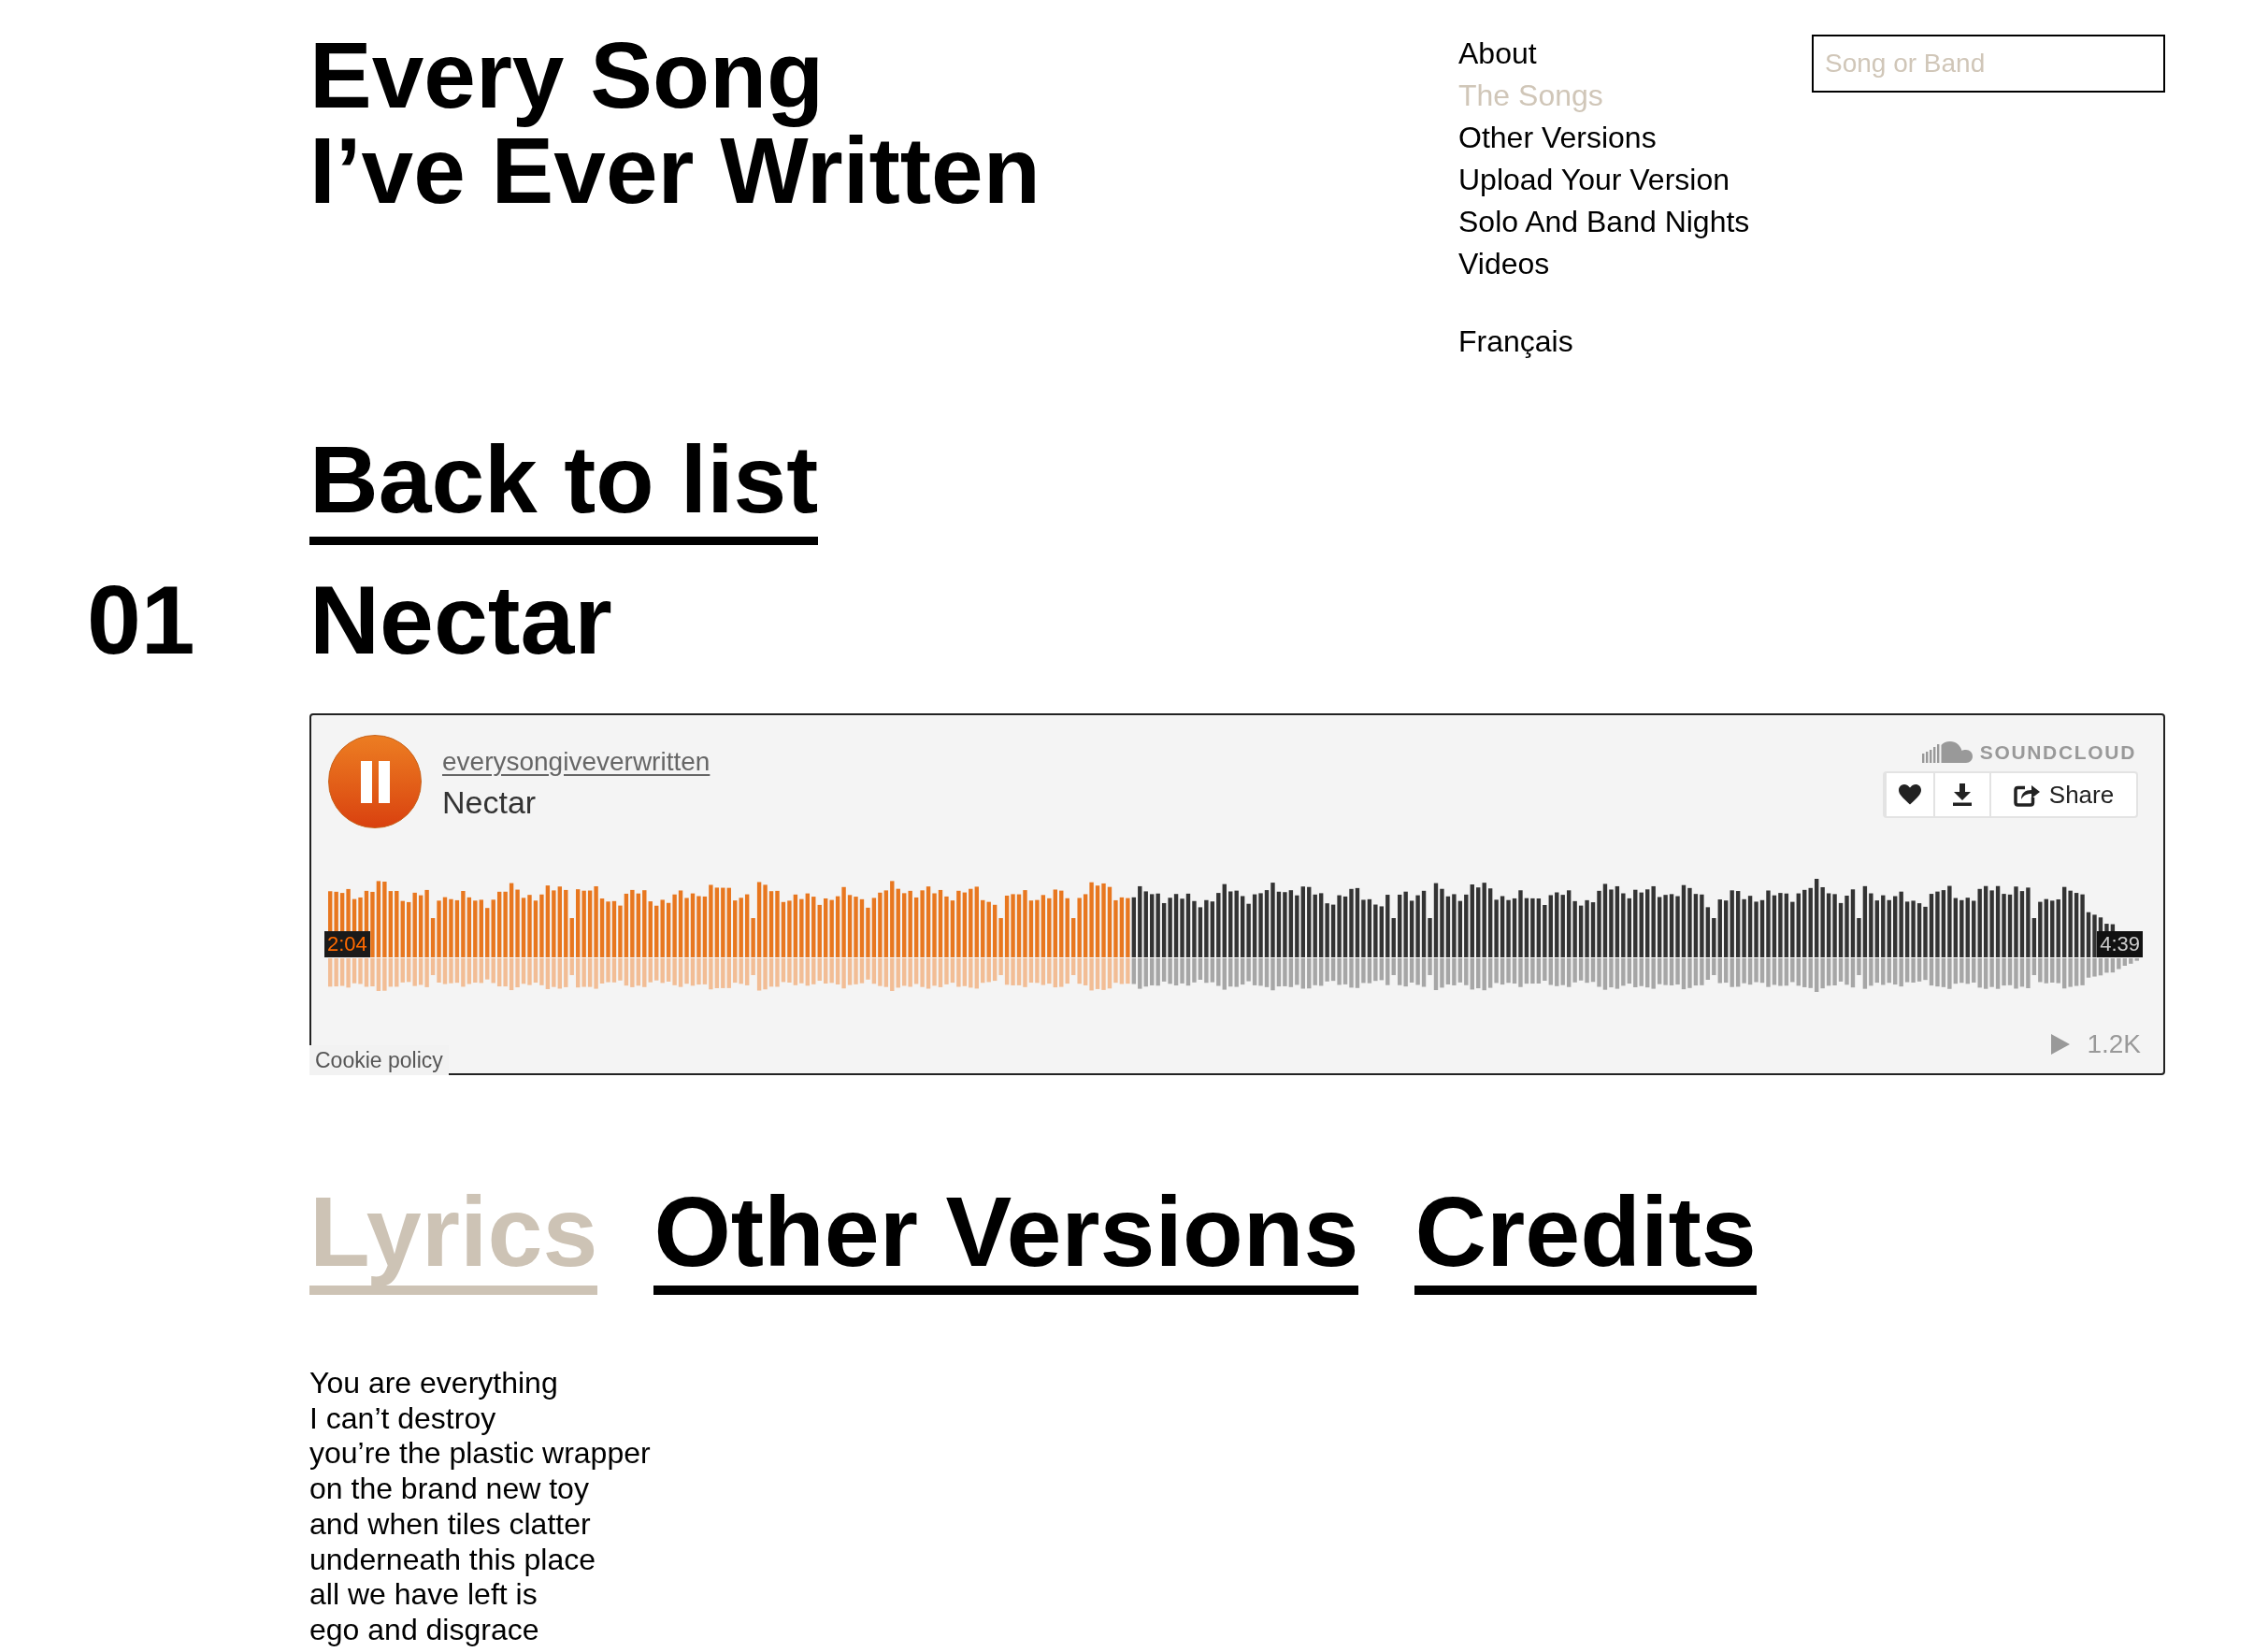 The width and height of the screenshot is (2268, 1652). I want to click on nav-link: Upload Your Version, so click(1594, 180).